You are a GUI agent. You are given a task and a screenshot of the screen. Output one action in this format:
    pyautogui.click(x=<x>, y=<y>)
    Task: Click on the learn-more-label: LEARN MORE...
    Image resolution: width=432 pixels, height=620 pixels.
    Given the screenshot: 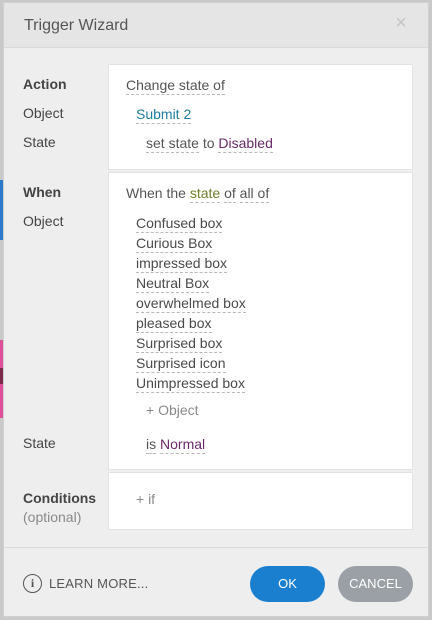 What is the action you would take?
    pyautogui.click(x=99, y=583)
    